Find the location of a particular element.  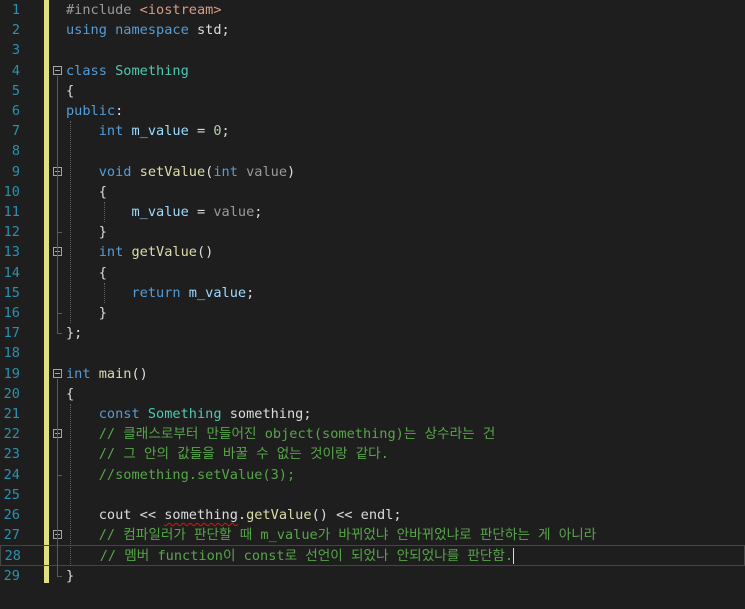

line-number: 7 is located at coordinates (15, 131).